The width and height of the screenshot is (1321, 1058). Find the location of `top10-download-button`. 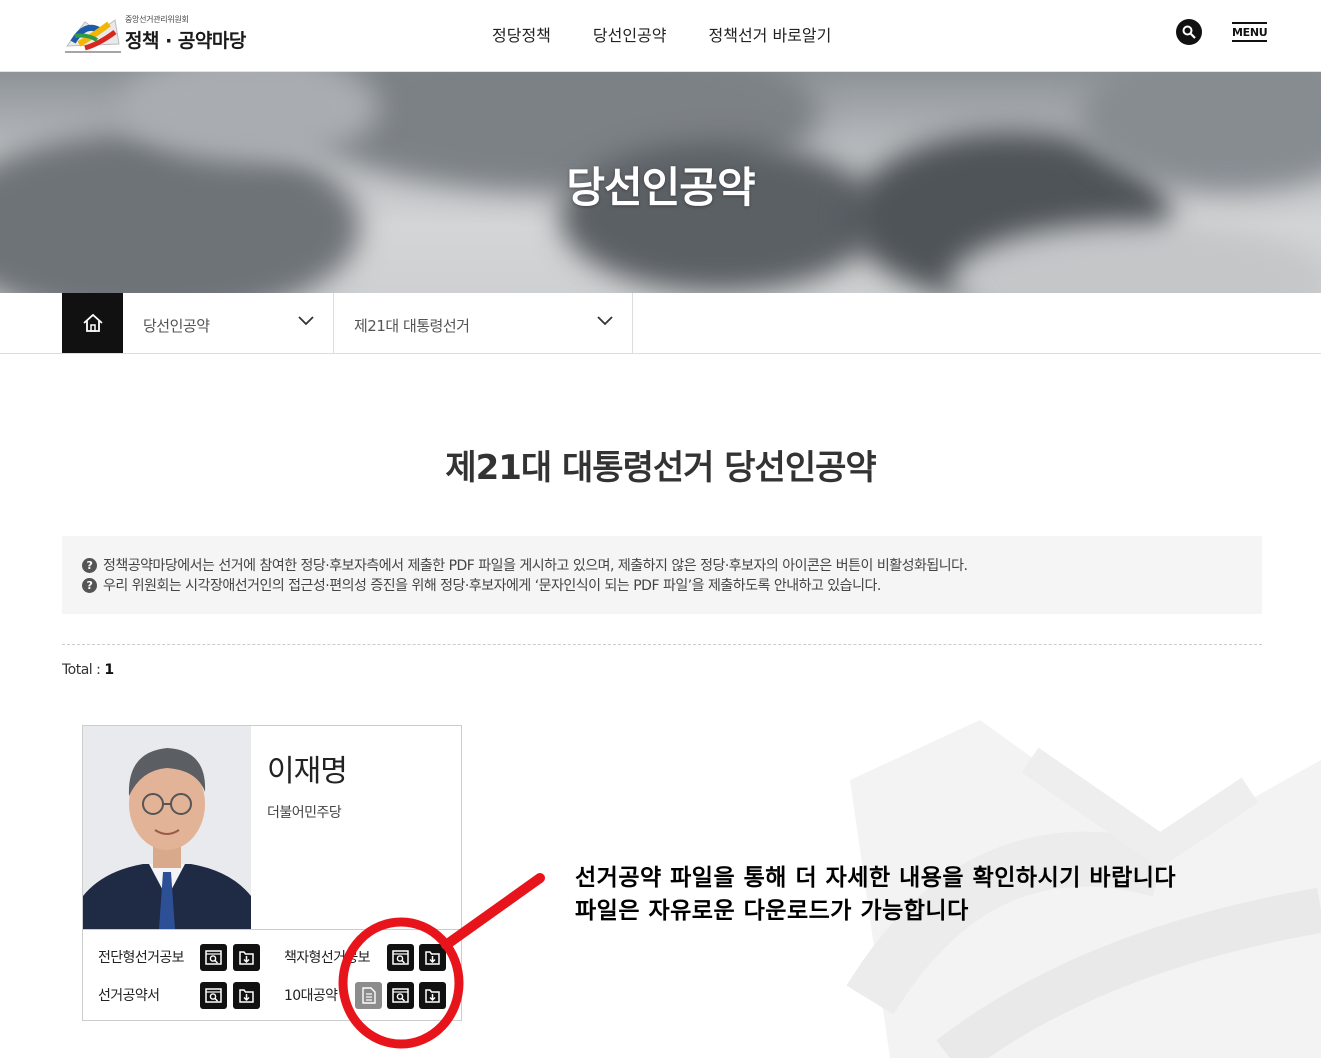

top10-download-button is located at coordinates (432, 995).